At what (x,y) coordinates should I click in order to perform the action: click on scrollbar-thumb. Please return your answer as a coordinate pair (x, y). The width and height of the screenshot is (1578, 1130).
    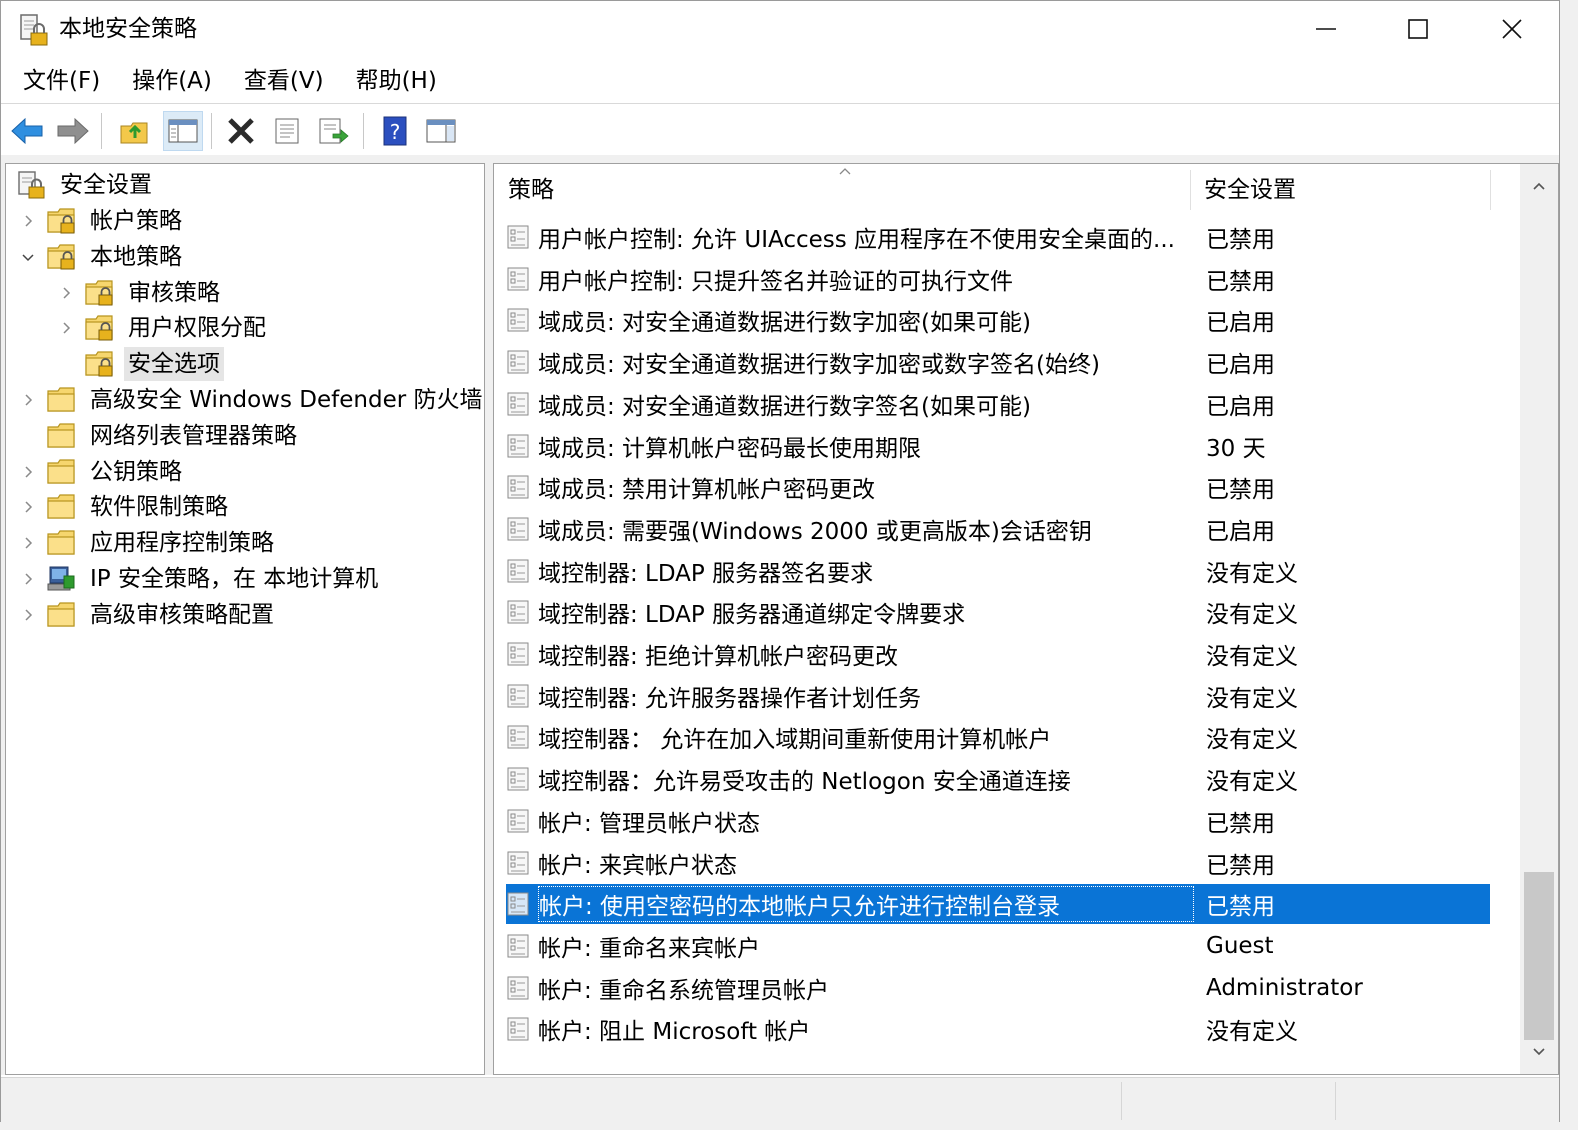
    Looking at the image, I should click on (1539, 956).